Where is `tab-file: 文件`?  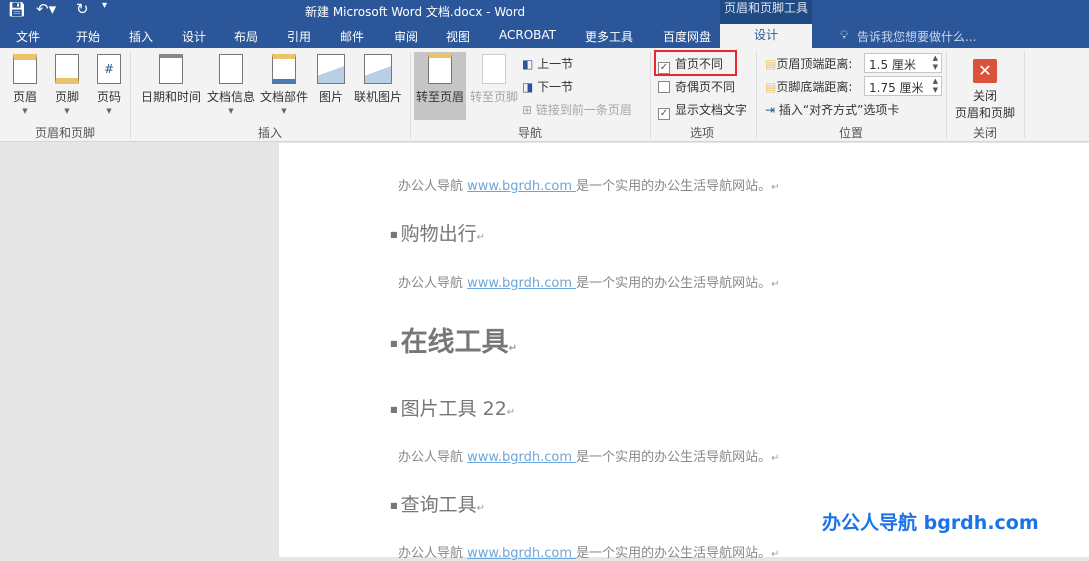
tab-file: 文件 is located at coordinates (28, 36).